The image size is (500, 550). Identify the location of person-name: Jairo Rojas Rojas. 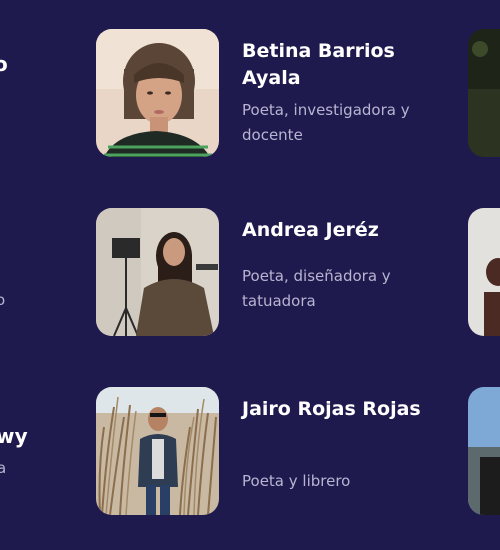
(337, 409).